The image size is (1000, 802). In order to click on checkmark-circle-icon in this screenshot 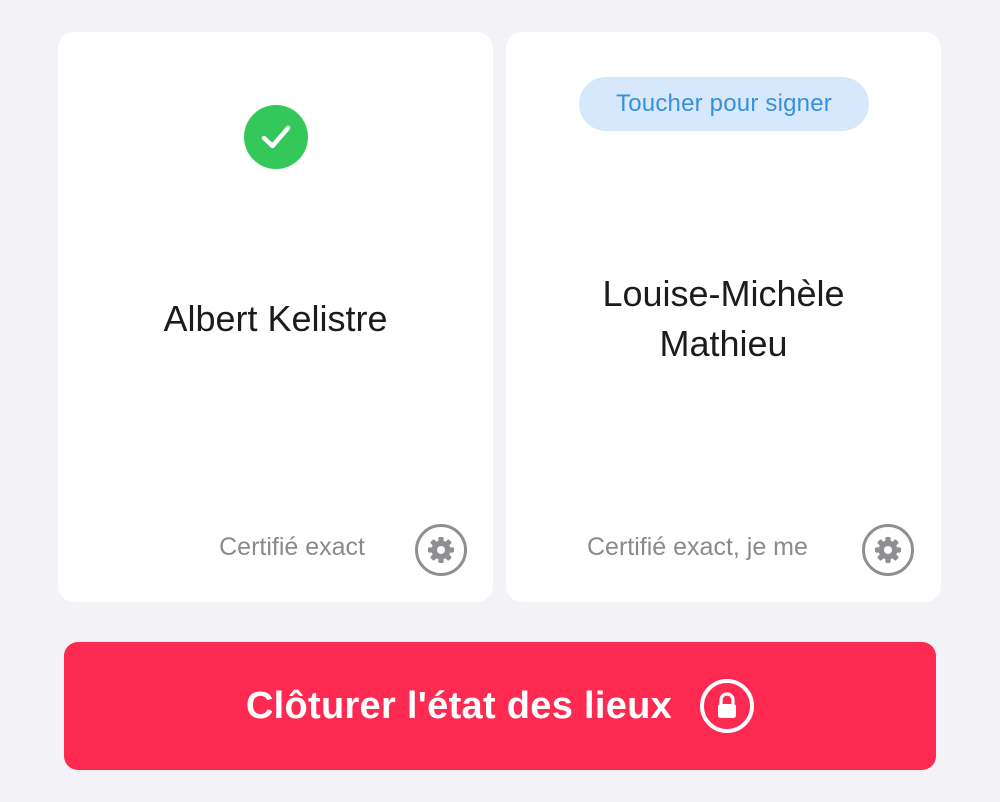, I will do `click(276, 137)`.